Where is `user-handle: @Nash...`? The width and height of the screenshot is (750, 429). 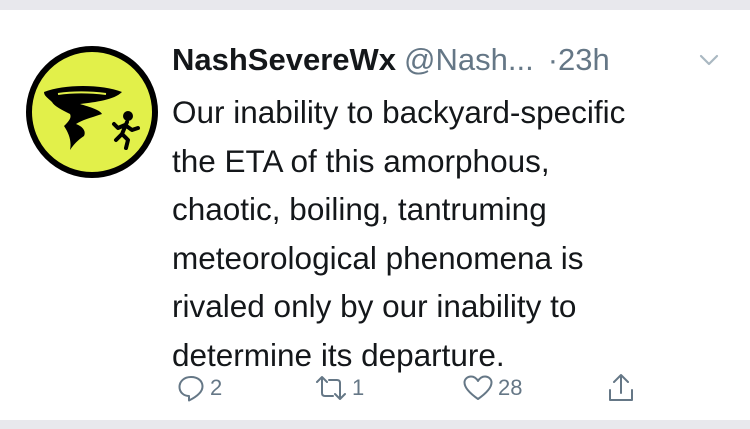
user-handle: @Nash... is located at coordinates (469, 59).